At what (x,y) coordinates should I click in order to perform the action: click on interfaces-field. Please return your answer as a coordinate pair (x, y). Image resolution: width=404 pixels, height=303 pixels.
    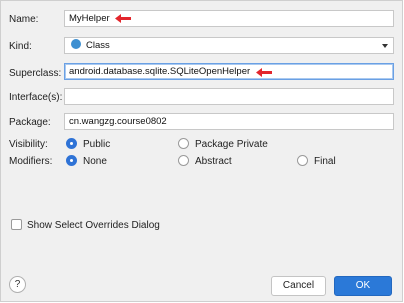
    Looking at the image, I should click on (229, 96).